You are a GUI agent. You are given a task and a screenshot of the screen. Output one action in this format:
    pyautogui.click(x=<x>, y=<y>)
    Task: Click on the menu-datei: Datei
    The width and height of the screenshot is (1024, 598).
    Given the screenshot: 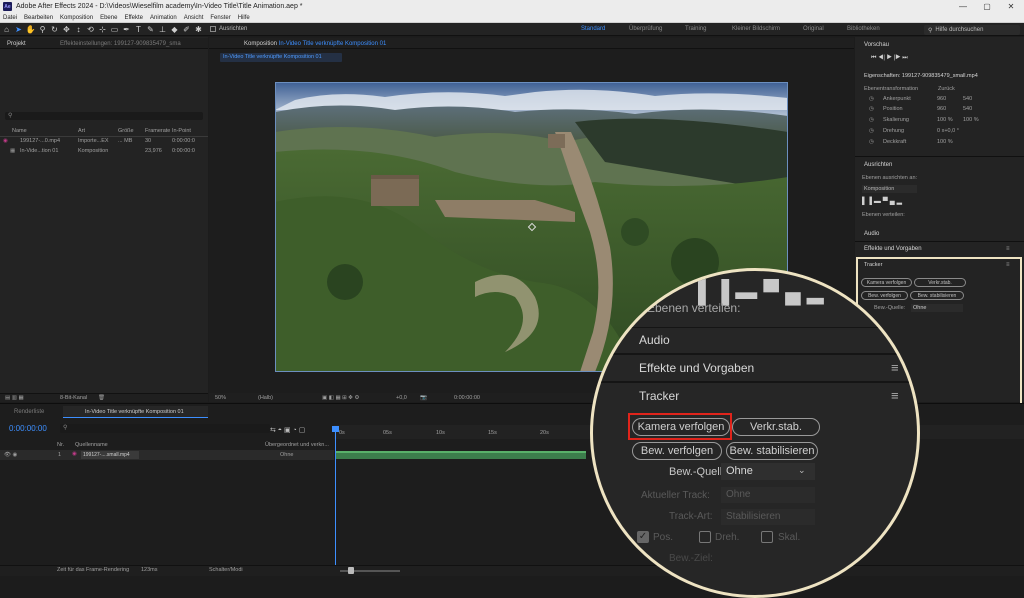 What is the action you would take?
    pyautogui.click(x=10, y=18)
    